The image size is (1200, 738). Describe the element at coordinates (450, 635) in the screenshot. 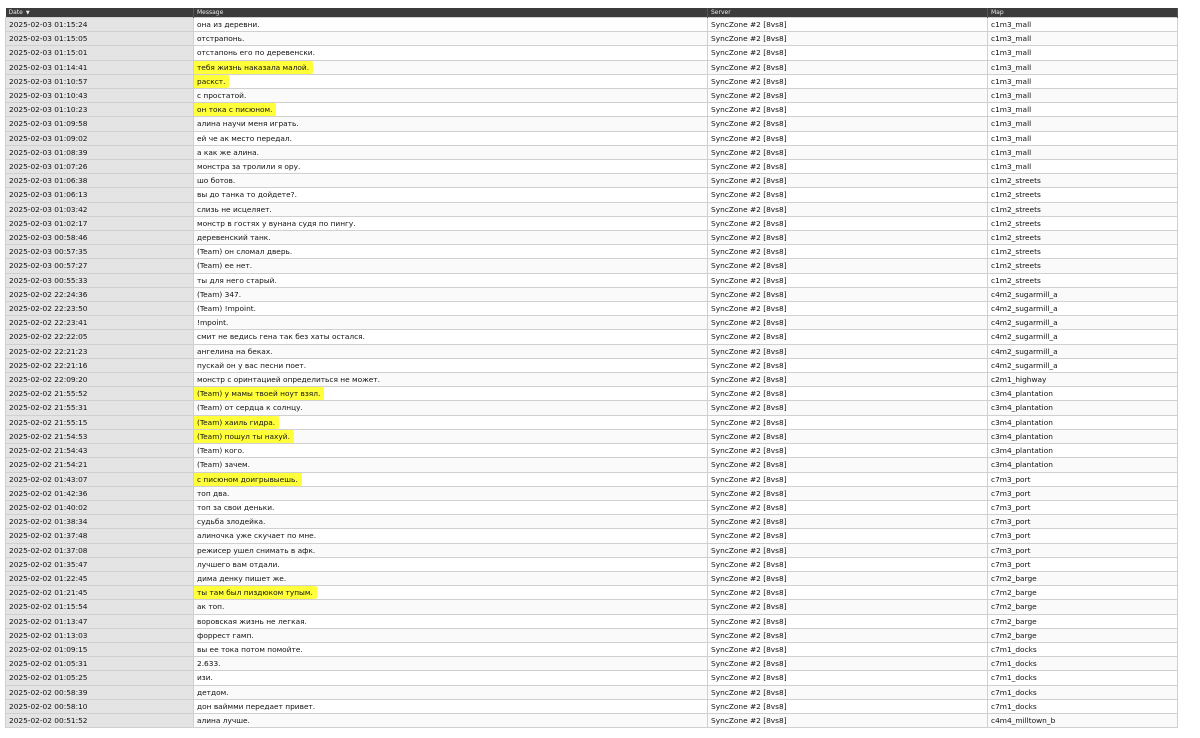

I see `cell-message: форрест гамп.` at that location.